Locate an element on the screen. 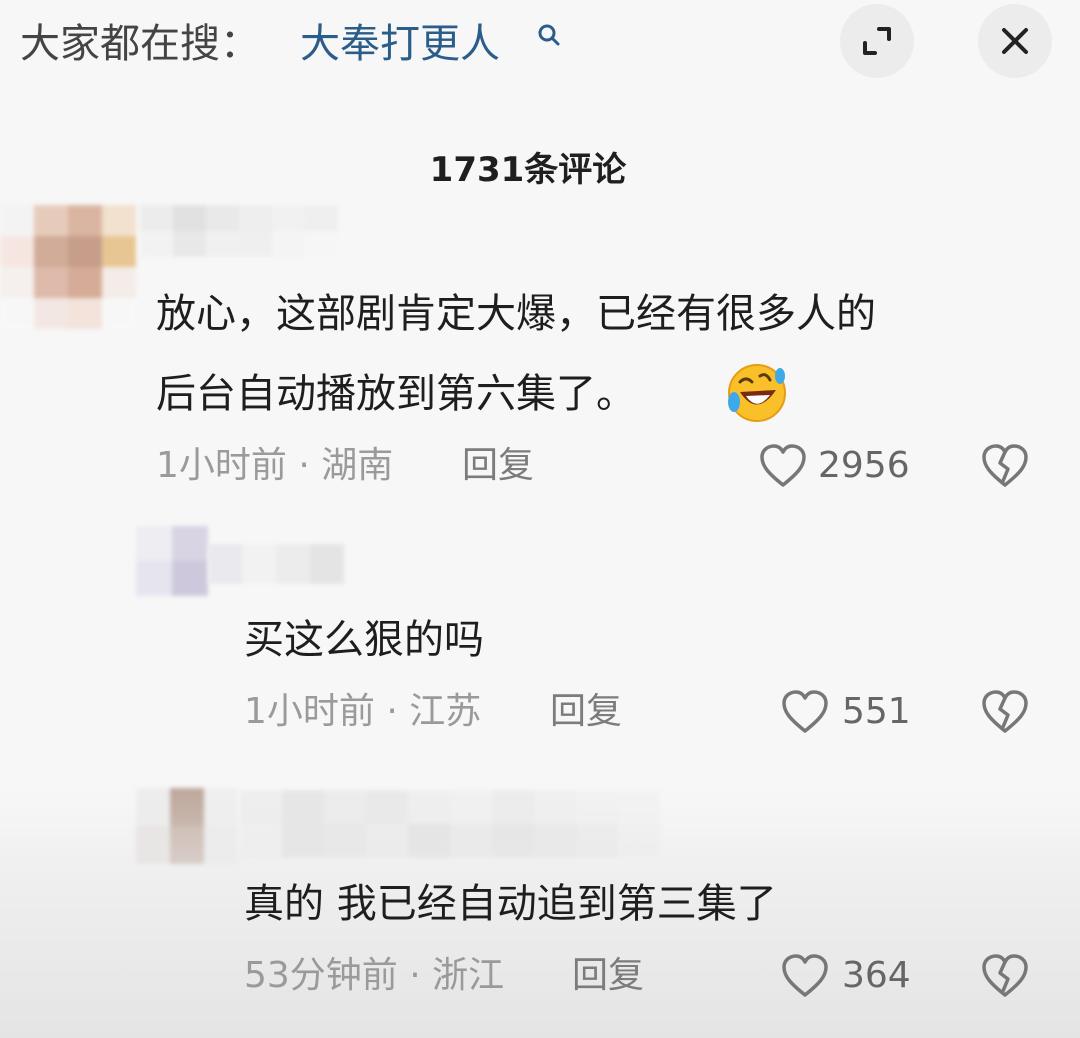 The width and height of the screenshot is (1080, 1038). comment-text-line: 真的 我已经自动追到第三集了 is located at coordinates (510, 904).